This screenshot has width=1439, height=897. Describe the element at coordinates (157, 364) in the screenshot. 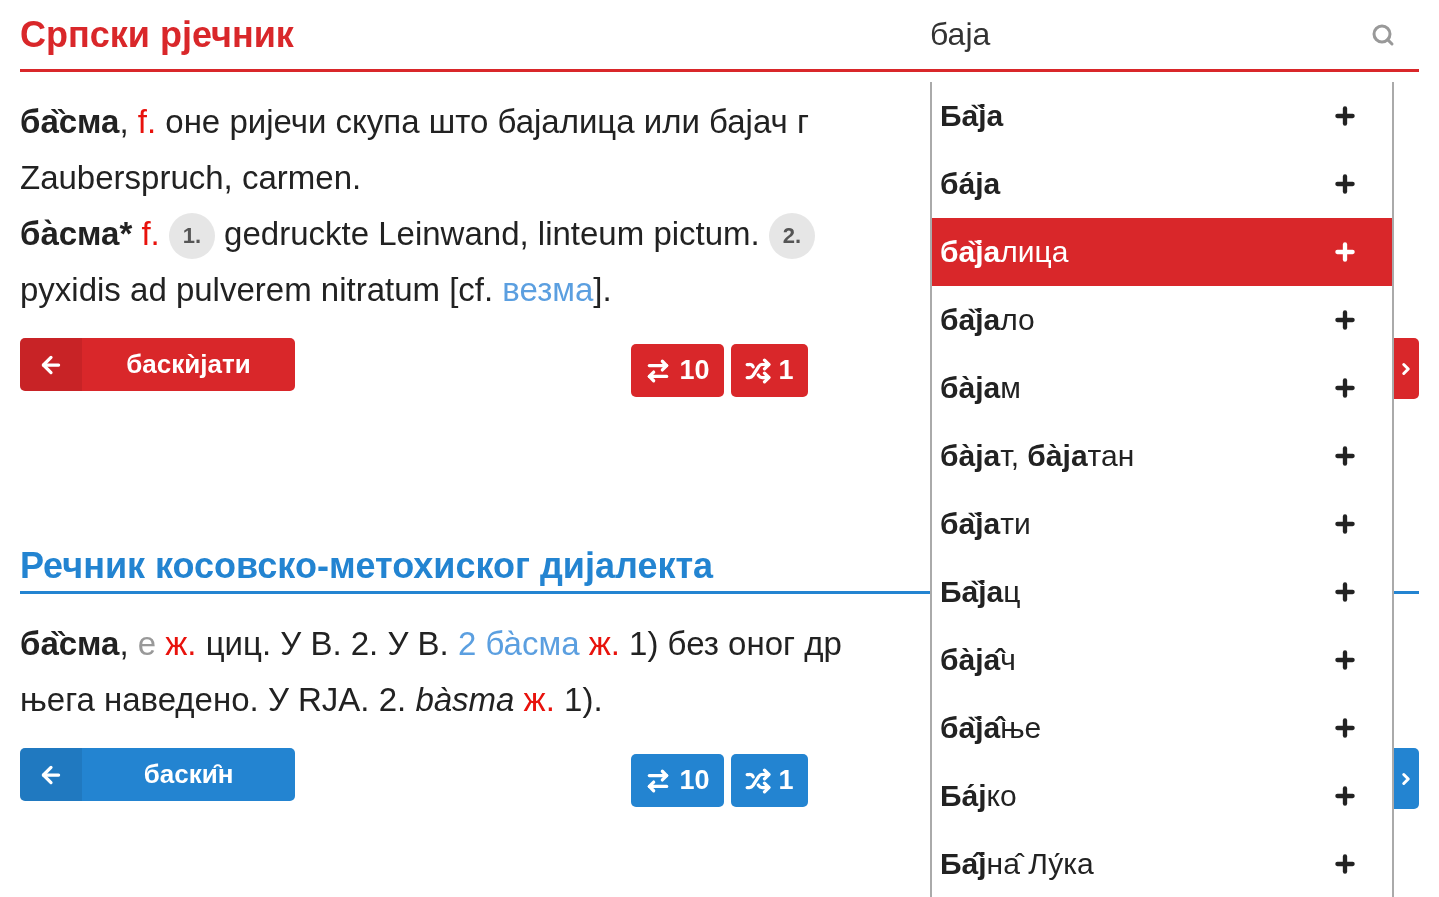

I see `previous-entry-button: баскѝјати` at that location.